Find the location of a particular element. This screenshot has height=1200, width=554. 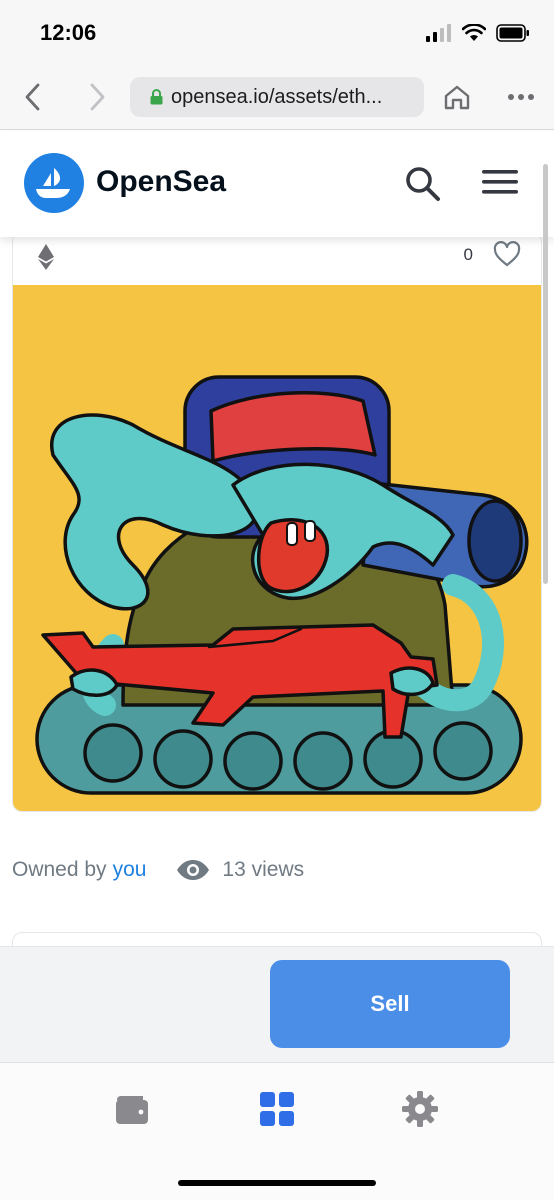

hamburger-menu-icon is located at coordinates (500, 182).